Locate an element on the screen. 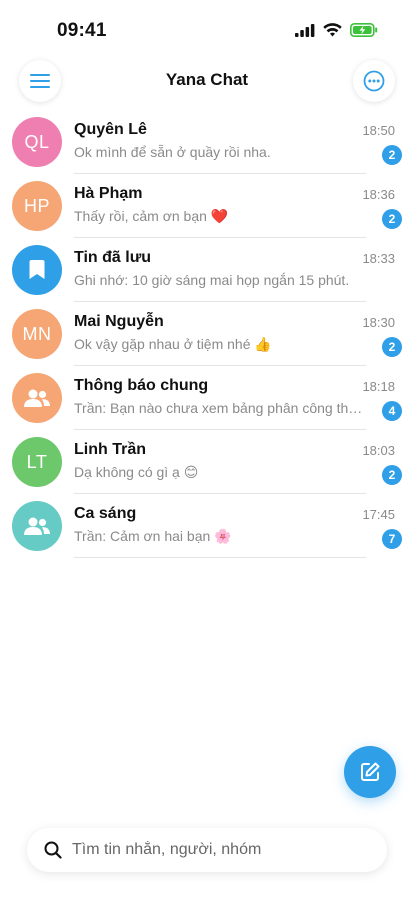 The height and width of the screenshot is (900, 414). chat-time: 18:33 is located at coordinates (378, 258).